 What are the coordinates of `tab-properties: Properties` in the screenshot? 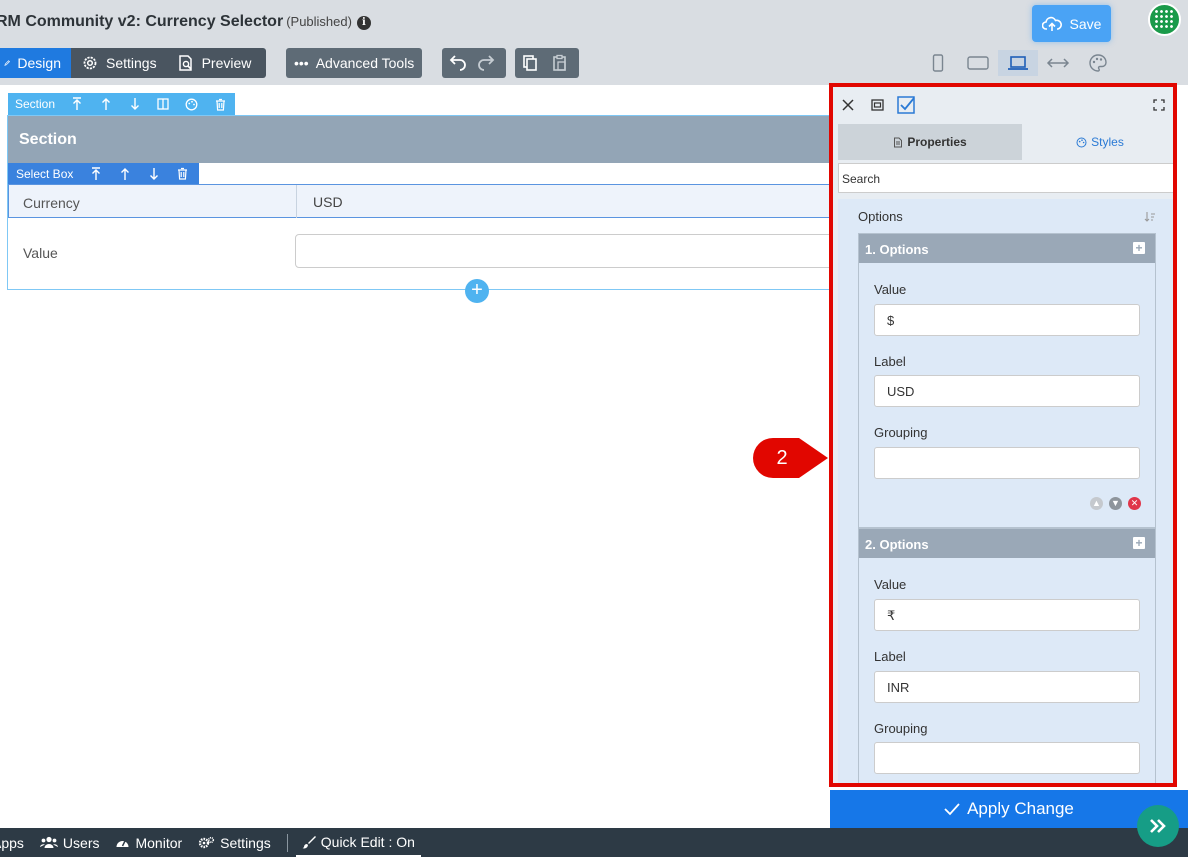 It's located at (930, 142).